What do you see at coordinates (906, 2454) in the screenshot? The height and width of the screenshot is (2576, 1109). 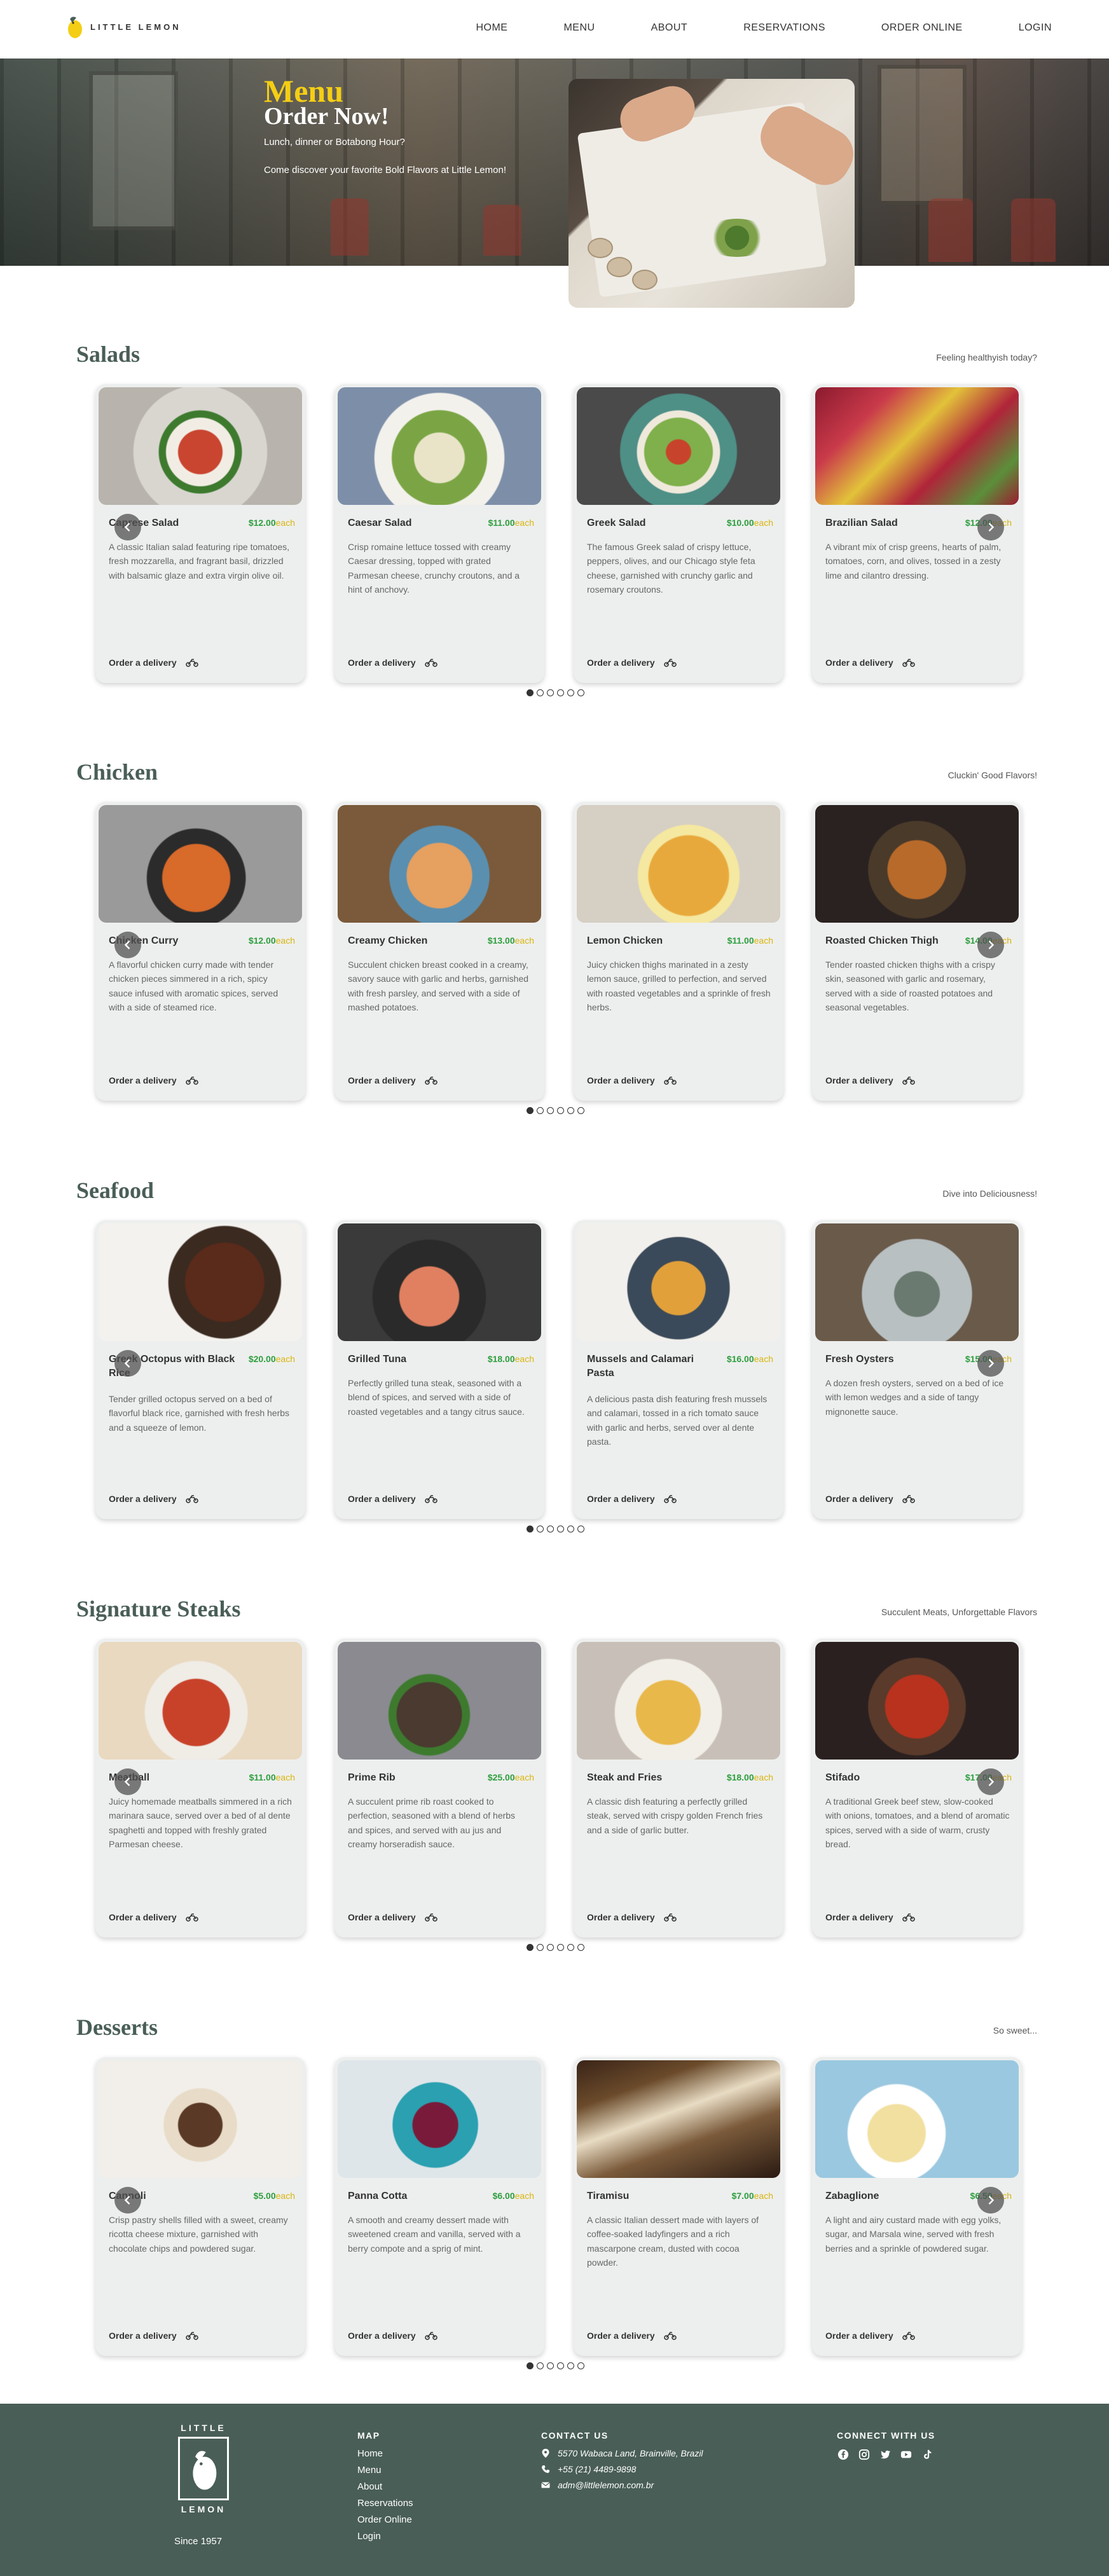 I see `youtube-icon` at bounding box center [906, 2454].